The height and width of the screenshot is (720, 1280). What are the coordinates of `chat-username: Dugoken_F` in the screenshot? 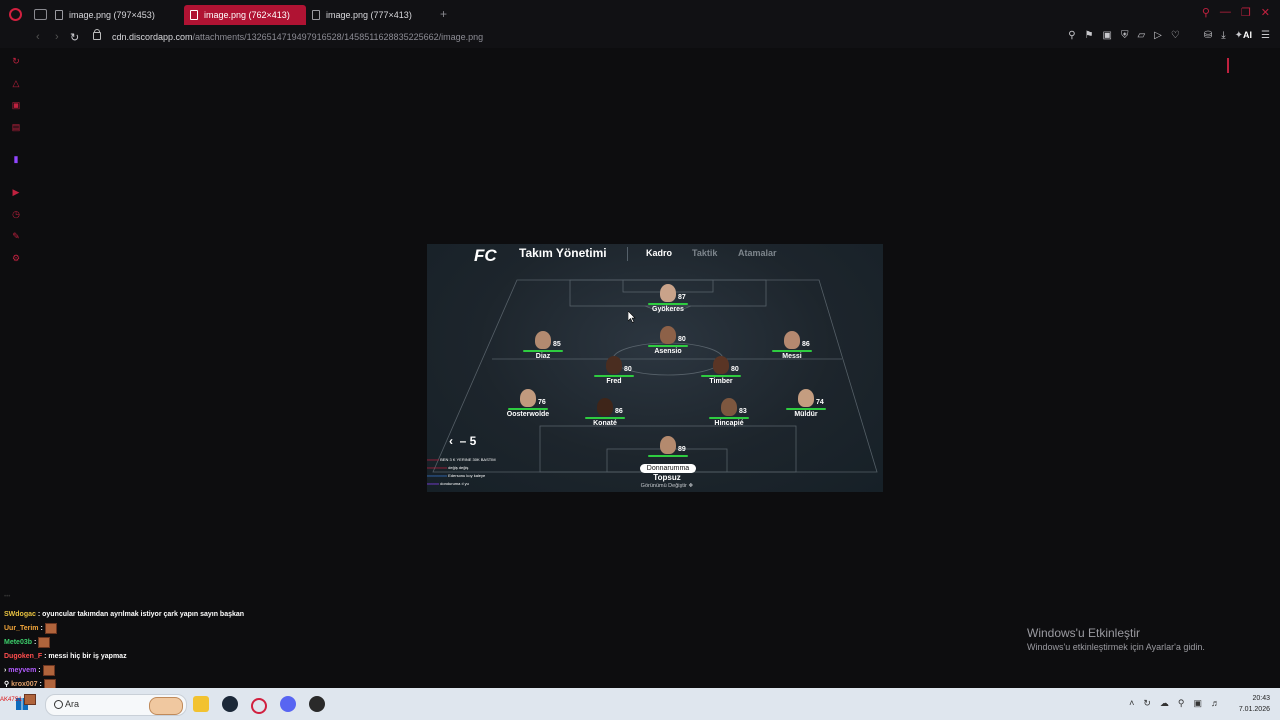 It's located at (23, 656).